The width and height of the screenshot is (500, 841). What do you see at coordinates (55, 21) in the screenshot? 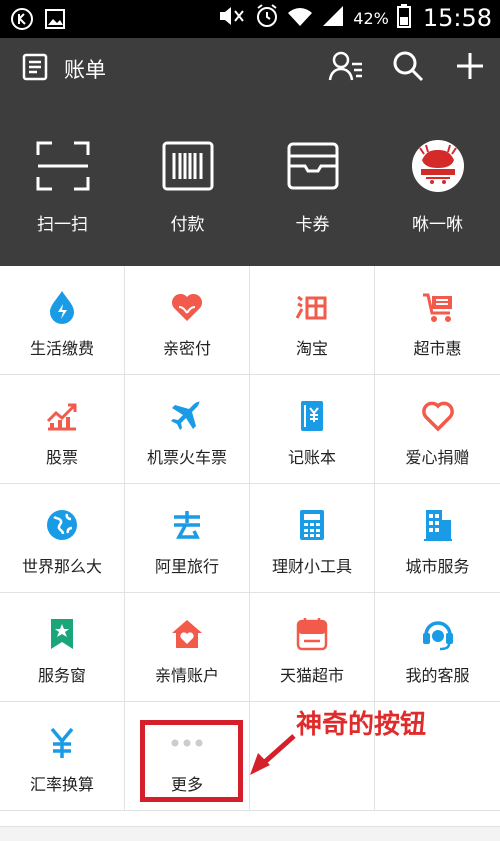
I see `gallery-icon` at bounding box center [55, 21].